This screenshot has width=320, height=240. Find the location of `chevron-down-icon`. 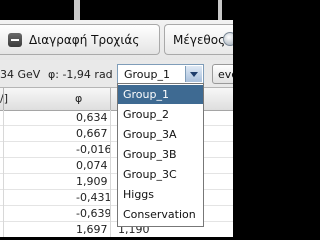

chevron-down-icon is located at coordinates (193, 74).